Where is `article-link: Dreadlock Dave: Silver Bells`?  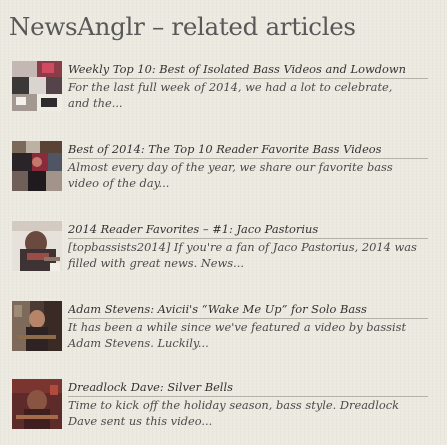
article-link: Dreadlock Dave: Silver Bells is located at coordinates (248, 388).